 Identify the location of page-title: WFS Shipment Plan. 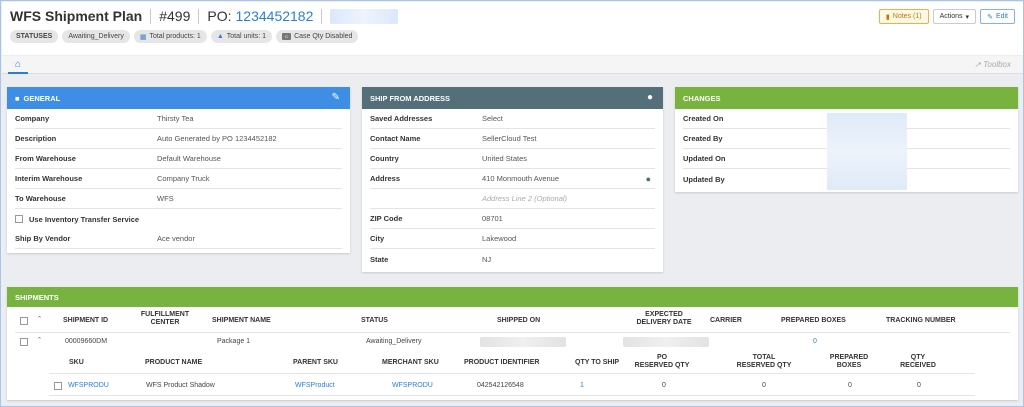
(76, 16).